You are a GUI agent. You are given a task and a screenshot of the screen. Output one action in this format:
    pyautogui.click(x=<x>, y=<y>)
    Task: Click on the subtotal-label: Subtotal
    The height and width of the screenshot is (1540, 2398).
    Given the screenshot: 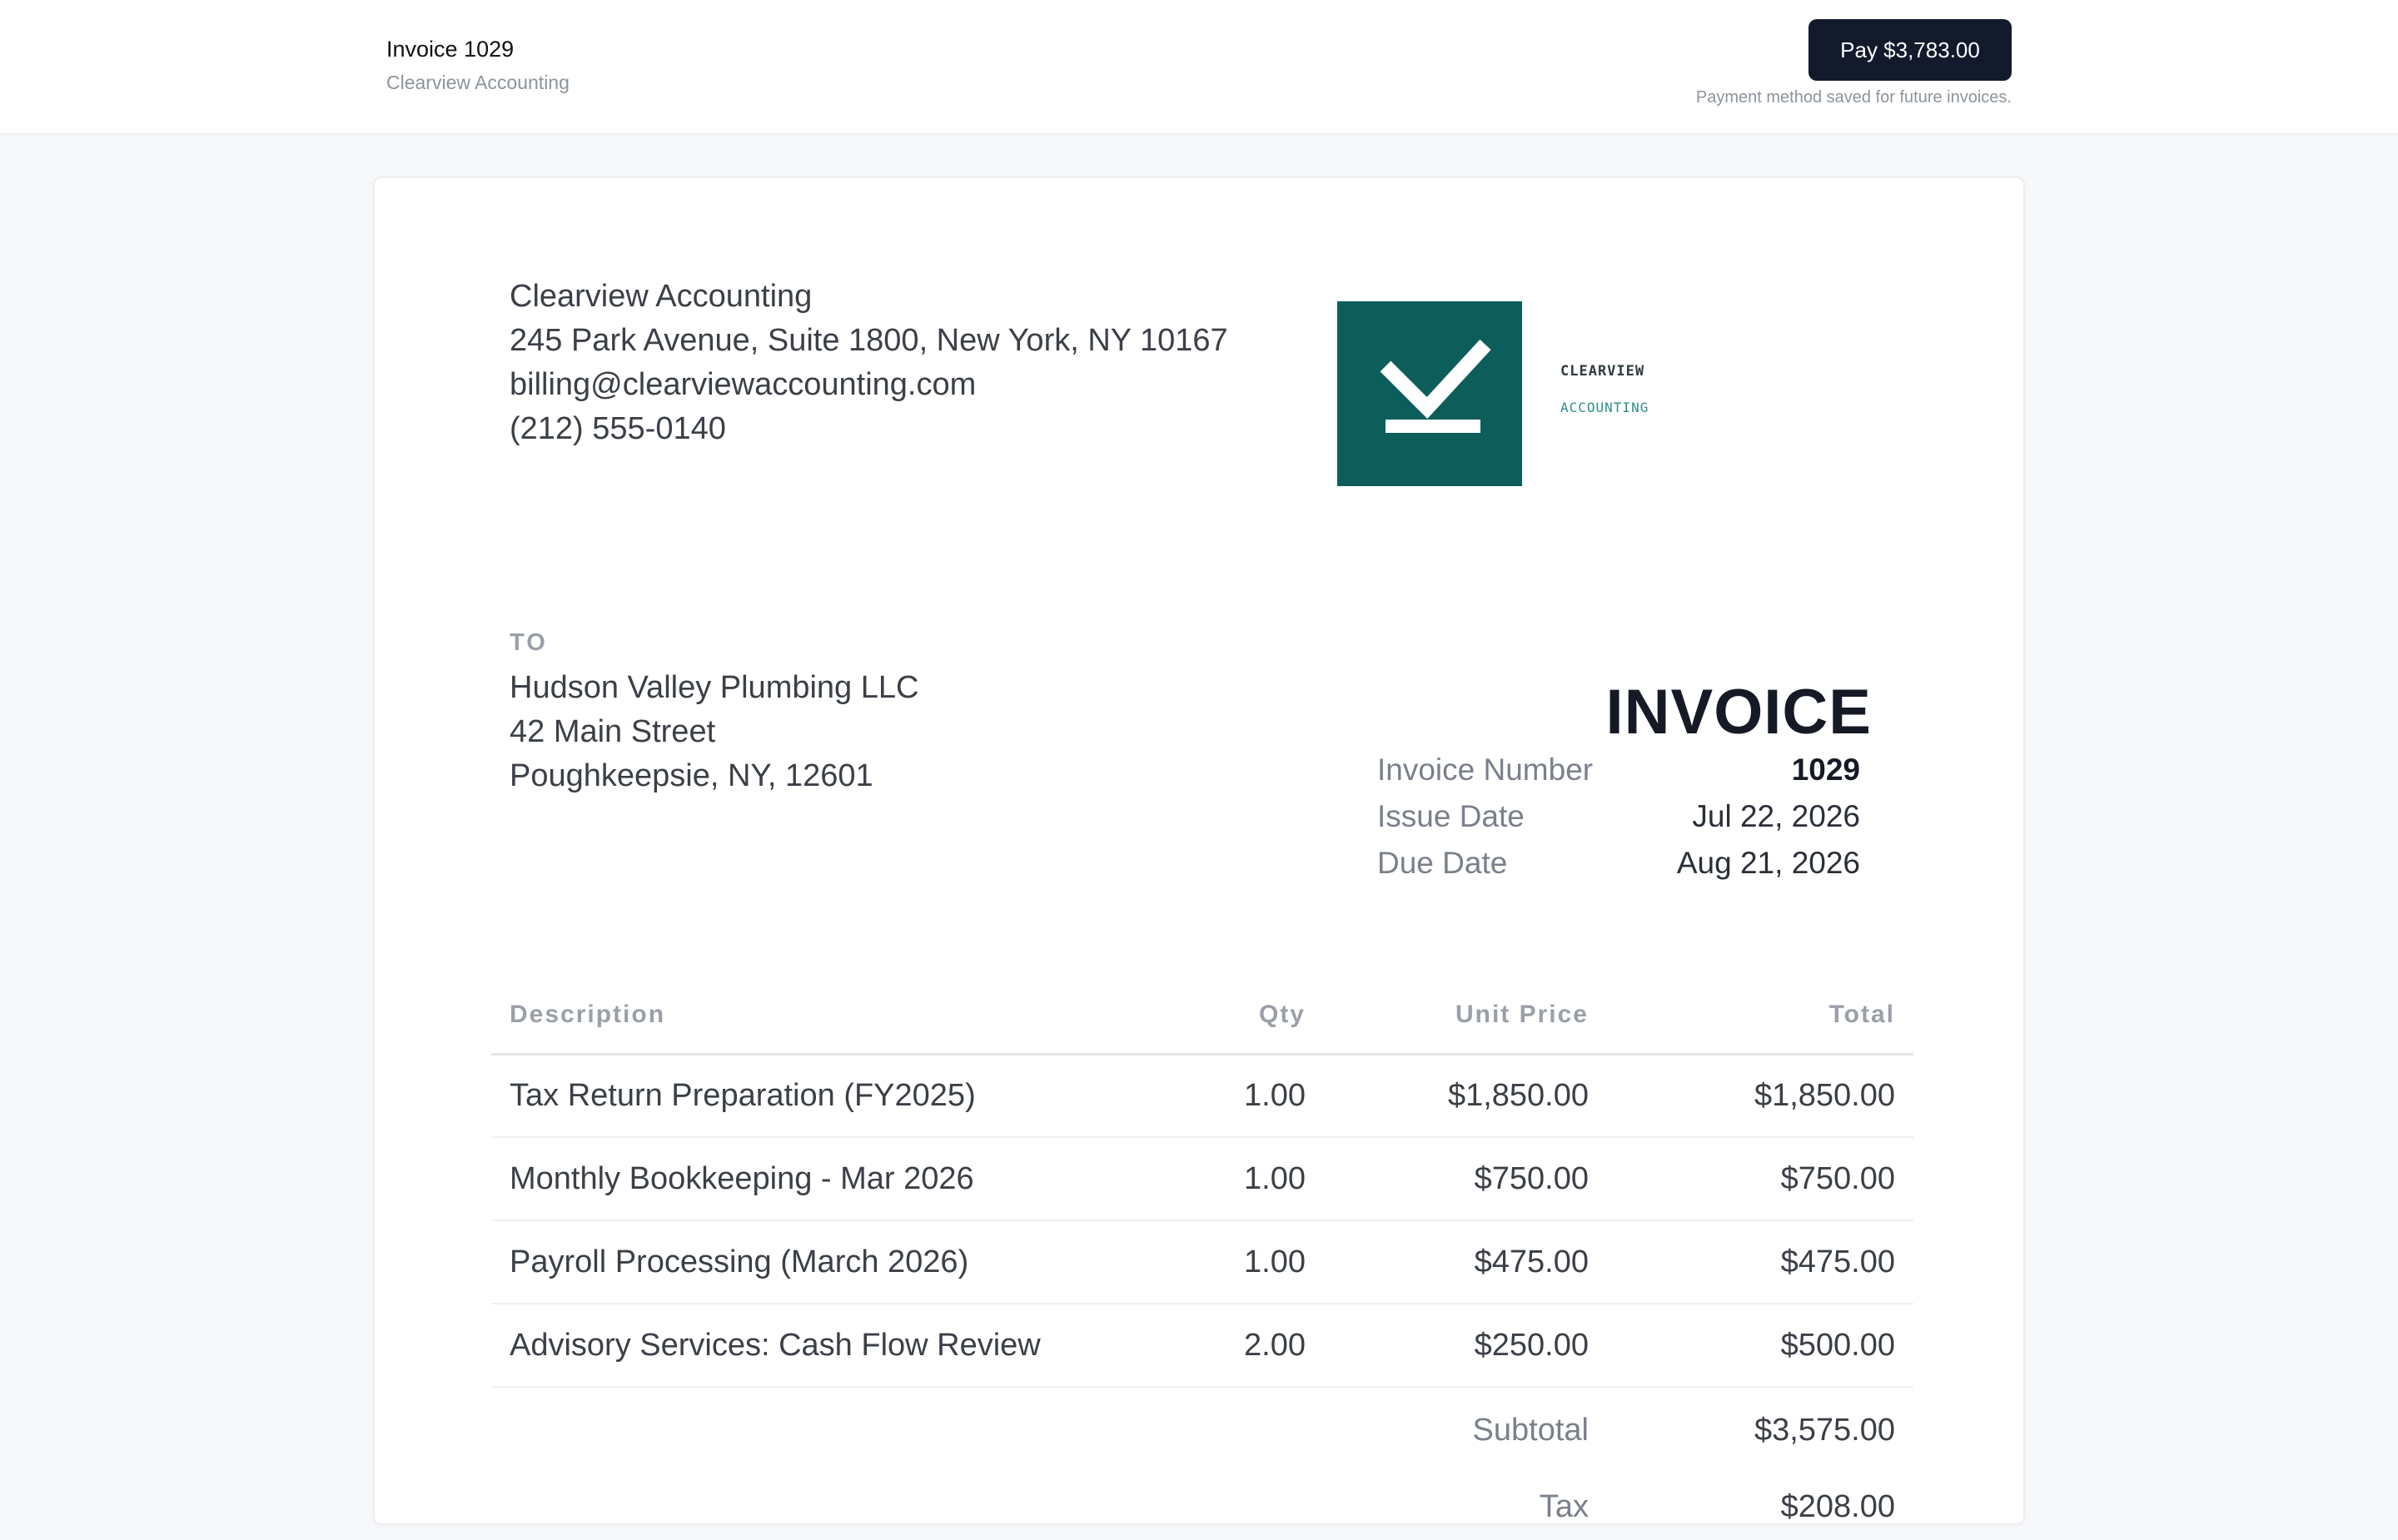 What is the action you would take?
    pyautogui.click(x=1530, y=1430)
    